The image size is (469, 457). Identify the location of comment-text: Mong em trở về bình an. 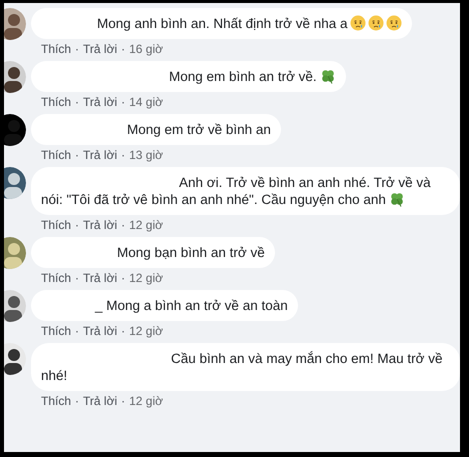
(198, 129).